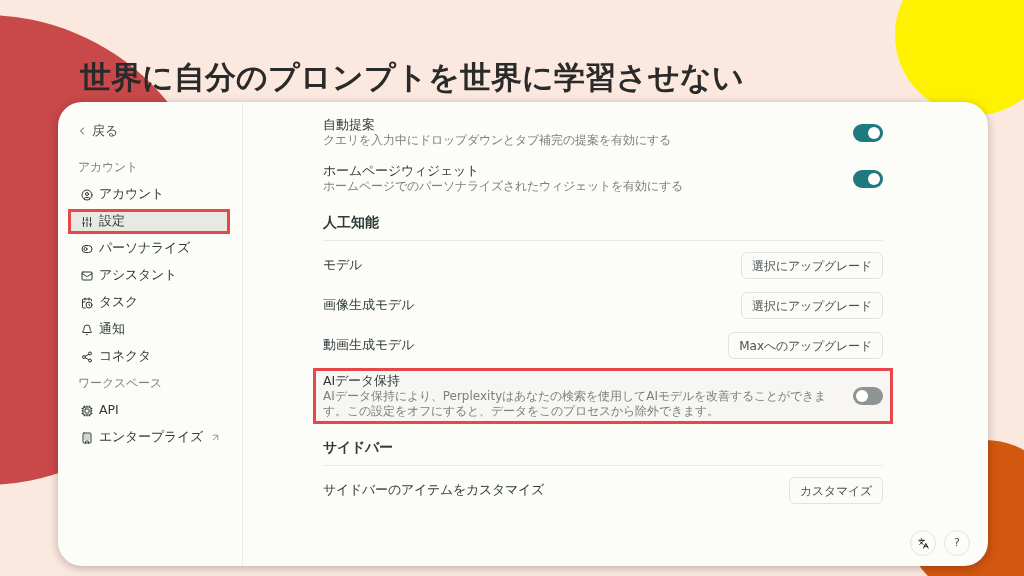 The height and width of the screenshot is (576, 1024). Describe the element at coordinates (149, 302) in the screenshot. I see `sidebar-item: タスク` at that location.